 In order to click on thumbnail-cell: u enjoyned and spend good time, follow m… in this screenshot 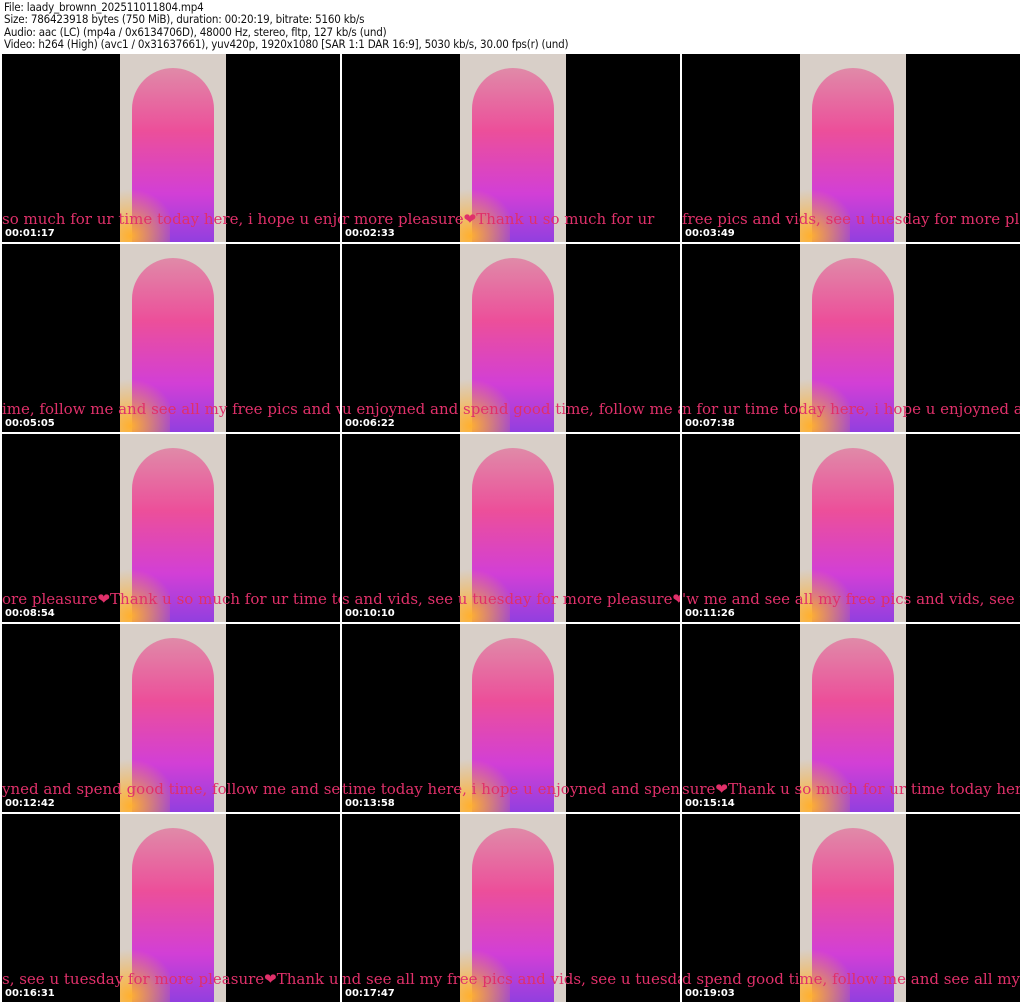, I will do `click(511, 338)`.